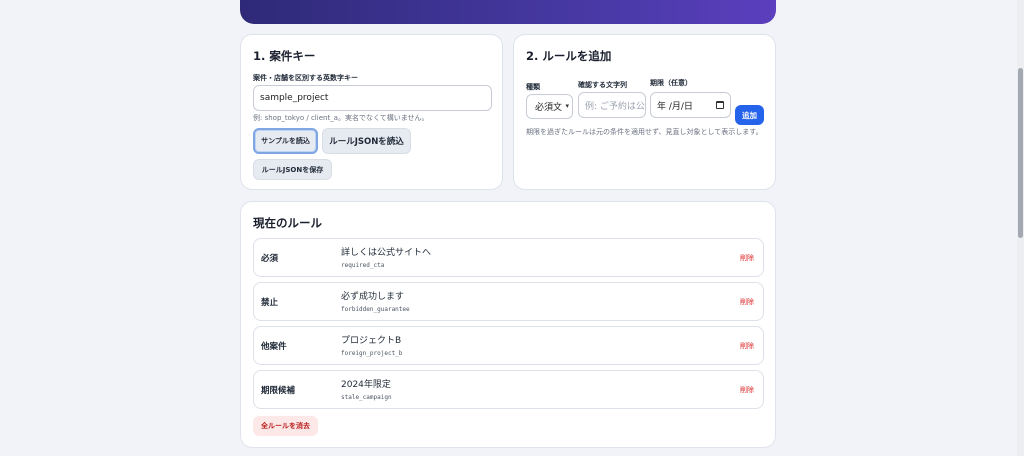 The image size is (1024, 456). What do you see at coordinates (1020, 153) in the screenshot?
I see `scrollbar-thumb` at bounding box center [1020, 153].